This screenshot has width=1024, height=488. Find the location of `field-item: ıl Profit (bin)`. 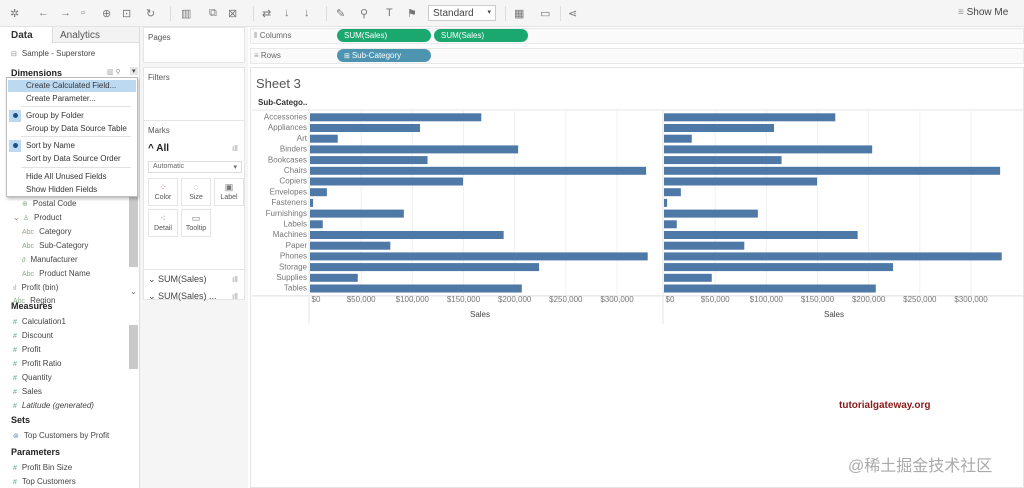

field-item: ıl Profit (bin) is located at coordinates (35, 287).